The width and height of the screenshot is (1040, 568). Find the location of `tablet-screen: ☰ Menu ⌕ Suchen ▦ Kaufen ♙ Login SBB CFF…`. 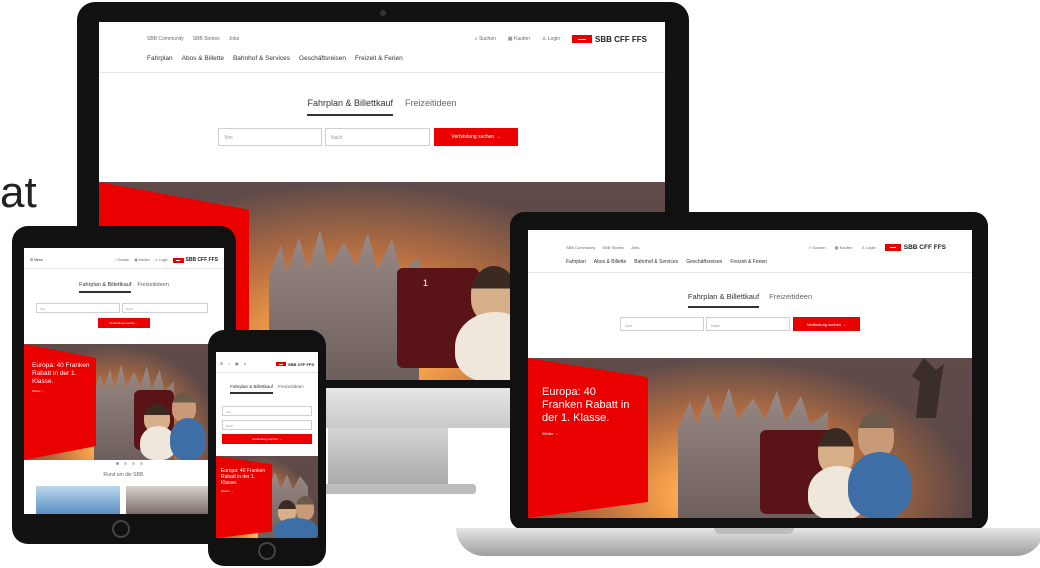

tablet-screen: ☰ Menu ⌕ Suchen ▦ Kaufen ♙ Login SBB CFF… is located at coordinates (124, 381).